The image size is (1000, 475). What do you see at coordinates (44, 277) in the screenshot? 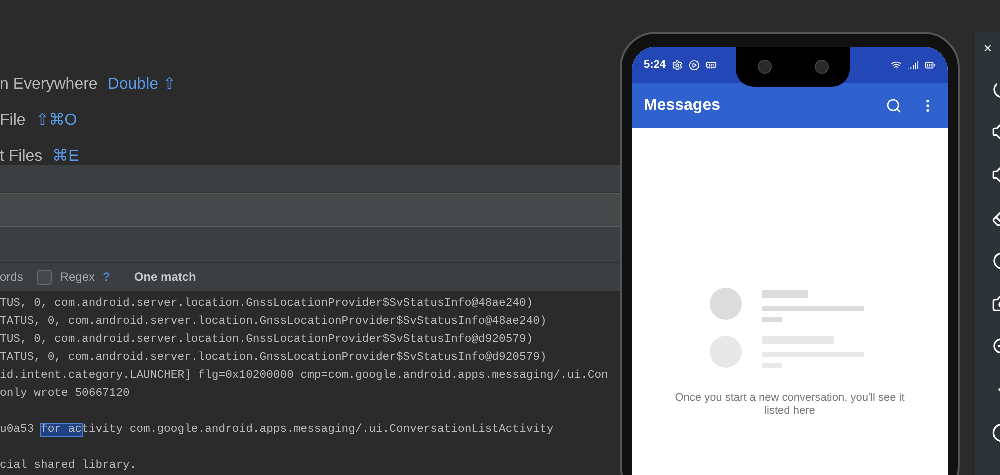
I see `checkbox` at bounding box center [44, 277].